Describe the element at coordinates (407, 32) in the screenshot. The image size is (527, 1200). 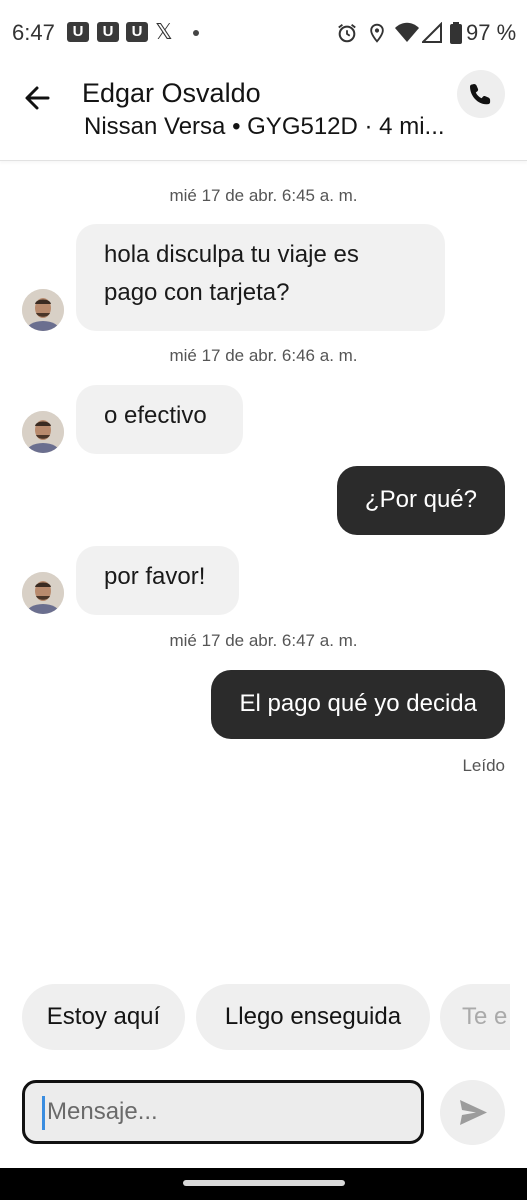
I see `wifi-icon` at that location.